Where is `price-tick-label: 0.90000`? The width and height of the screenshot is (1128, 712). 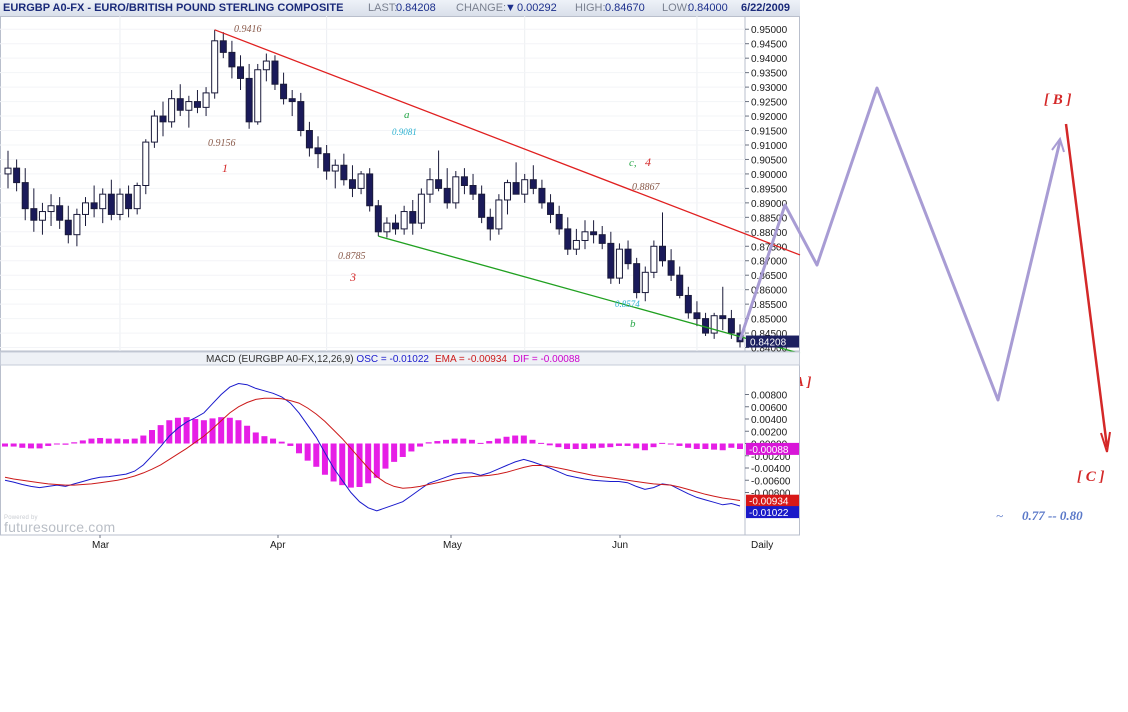
price-tick-label: 0.90000 is located at coordinates (769, 175).